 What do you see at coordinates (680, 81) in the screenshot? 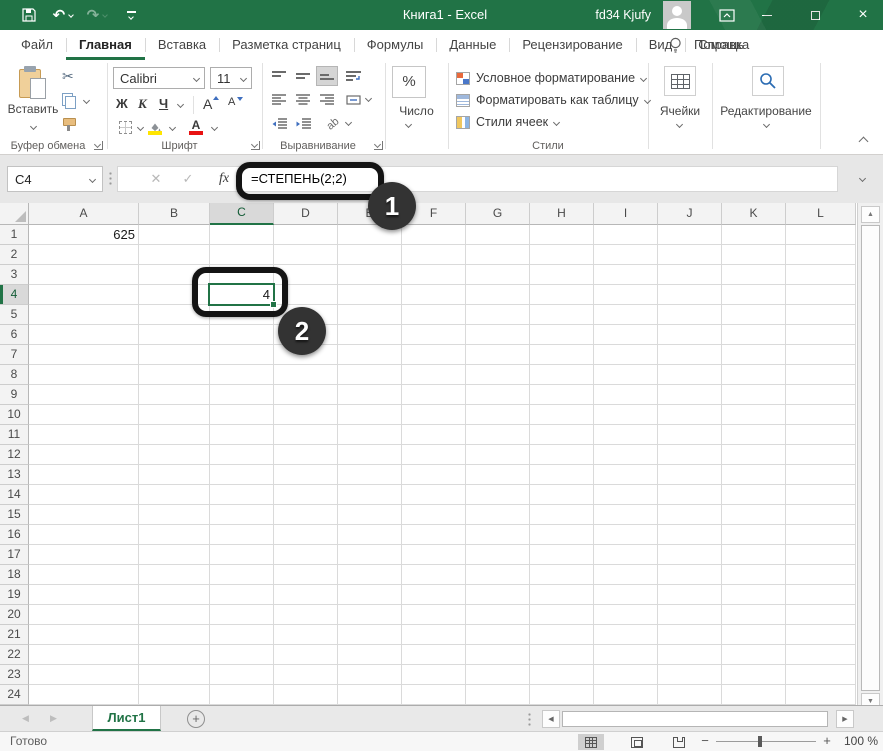
I see `cells-icon` at bounding box center [680, 81].